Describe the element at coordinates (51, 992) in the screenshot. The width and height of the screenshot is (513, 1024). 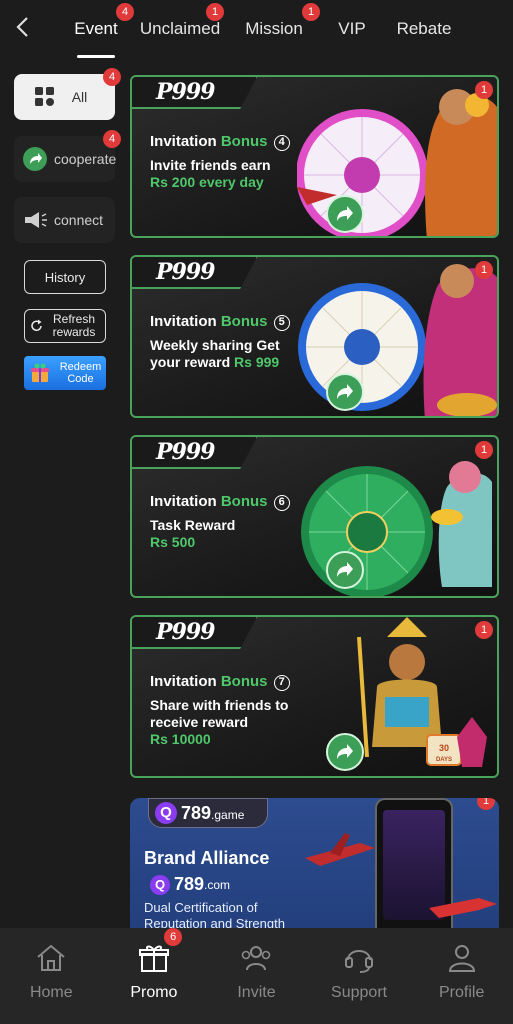
I see `nav-label: Home` at that location.